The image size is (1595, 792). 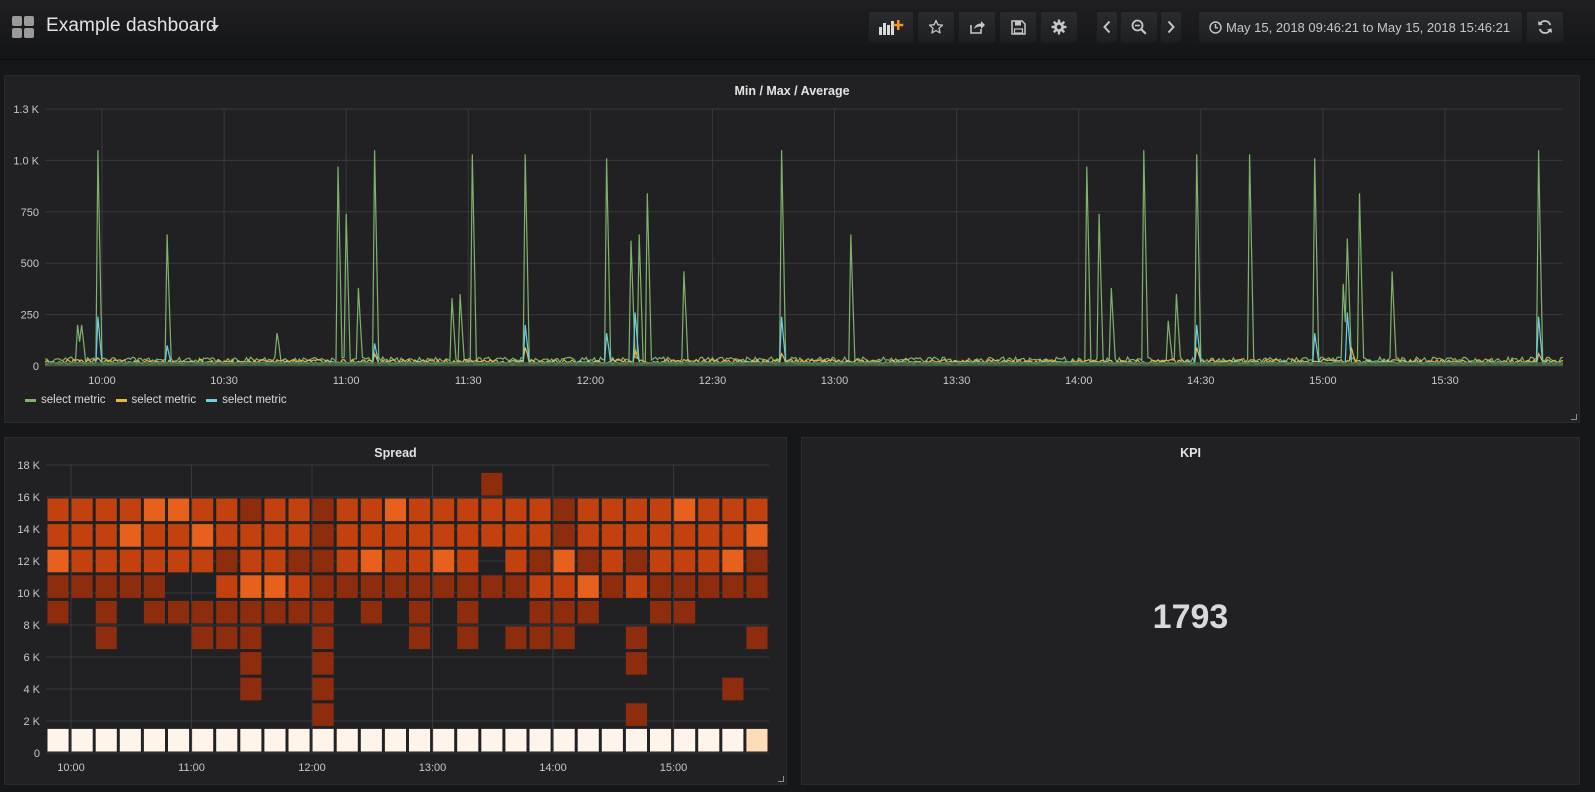 What do you see at coordinates (1059, 27) in the screenshot?
I see `settings-button` at bounding box center [1059, 27].